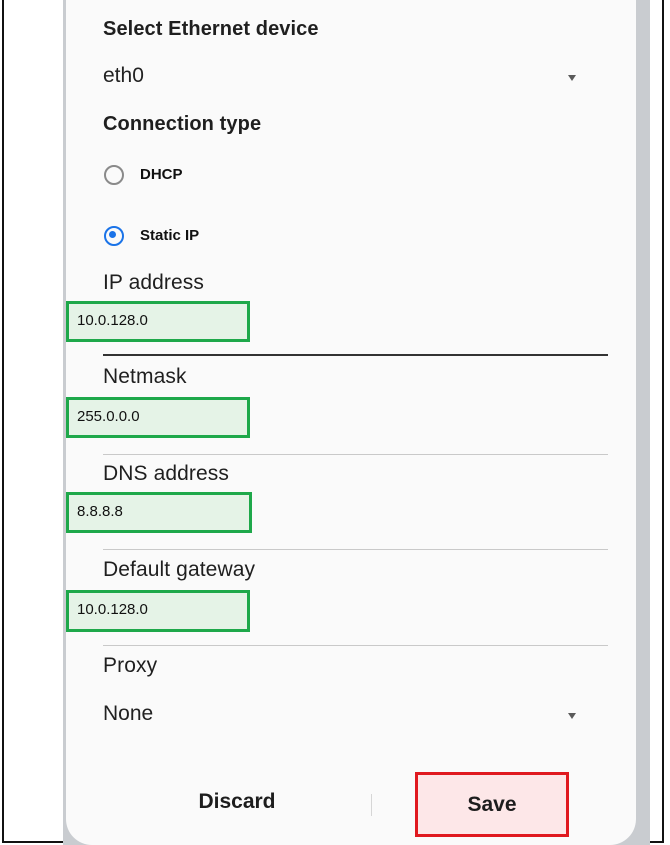 The height and width of the screenshot is (845, 670). Describe the element at coordinates (108, 416) in the screenshot. I see `netmask-value: 255.0.0.0` at that location.